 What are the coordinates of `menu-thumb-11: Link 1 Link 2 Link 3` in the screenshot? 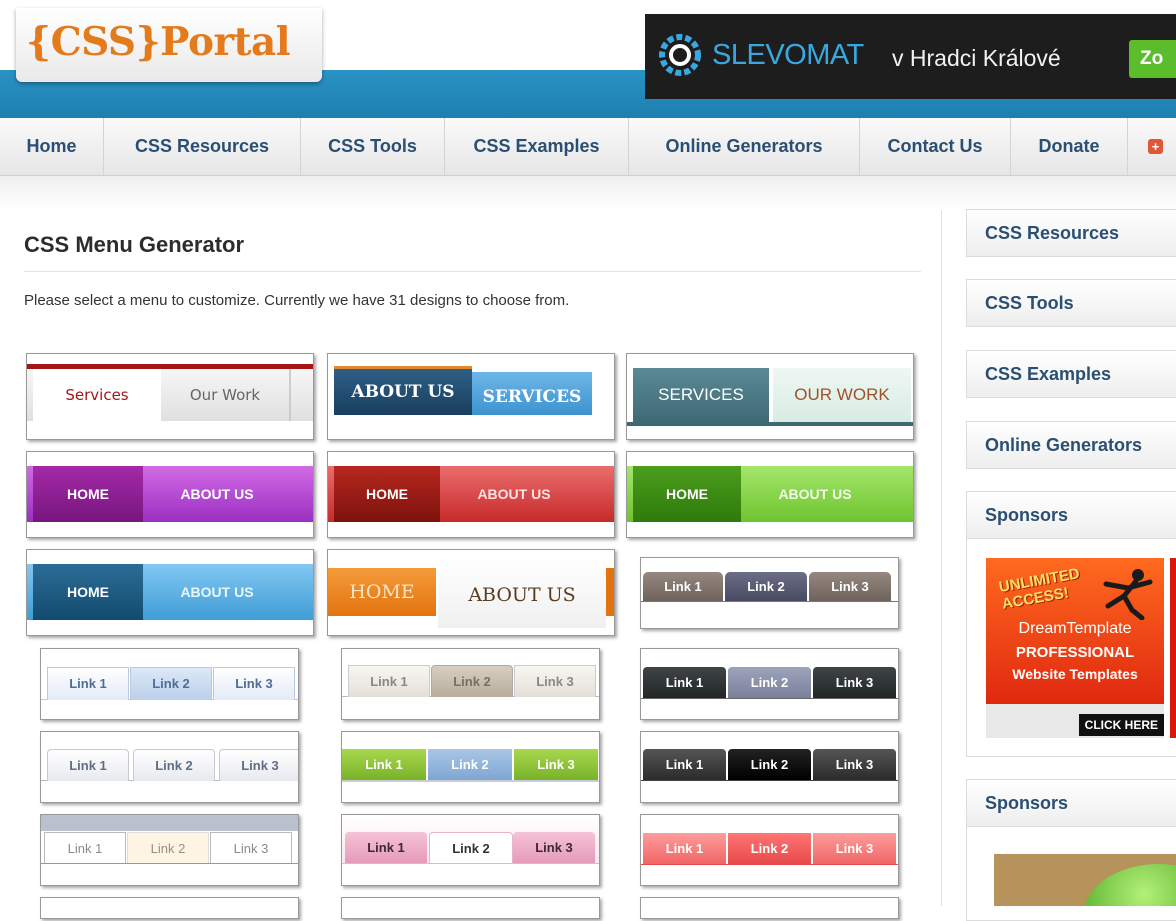 It's located at (470, 684).